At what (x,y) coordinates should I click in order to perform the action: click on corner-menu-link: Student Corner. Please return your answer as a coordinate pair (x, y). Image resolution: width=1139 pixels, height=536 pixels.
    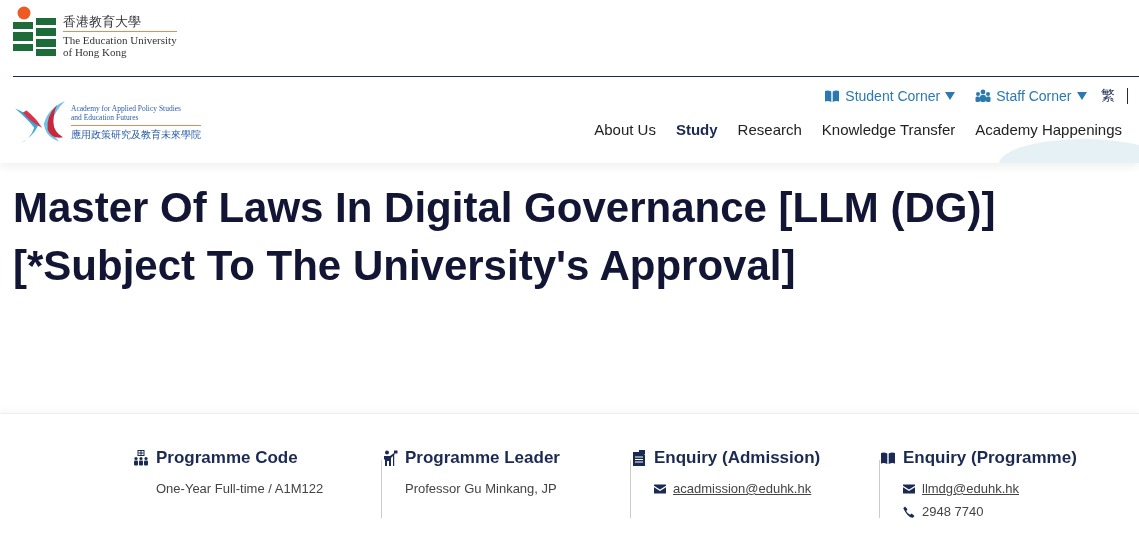
    Looking at the image, I should click on (890, 96).